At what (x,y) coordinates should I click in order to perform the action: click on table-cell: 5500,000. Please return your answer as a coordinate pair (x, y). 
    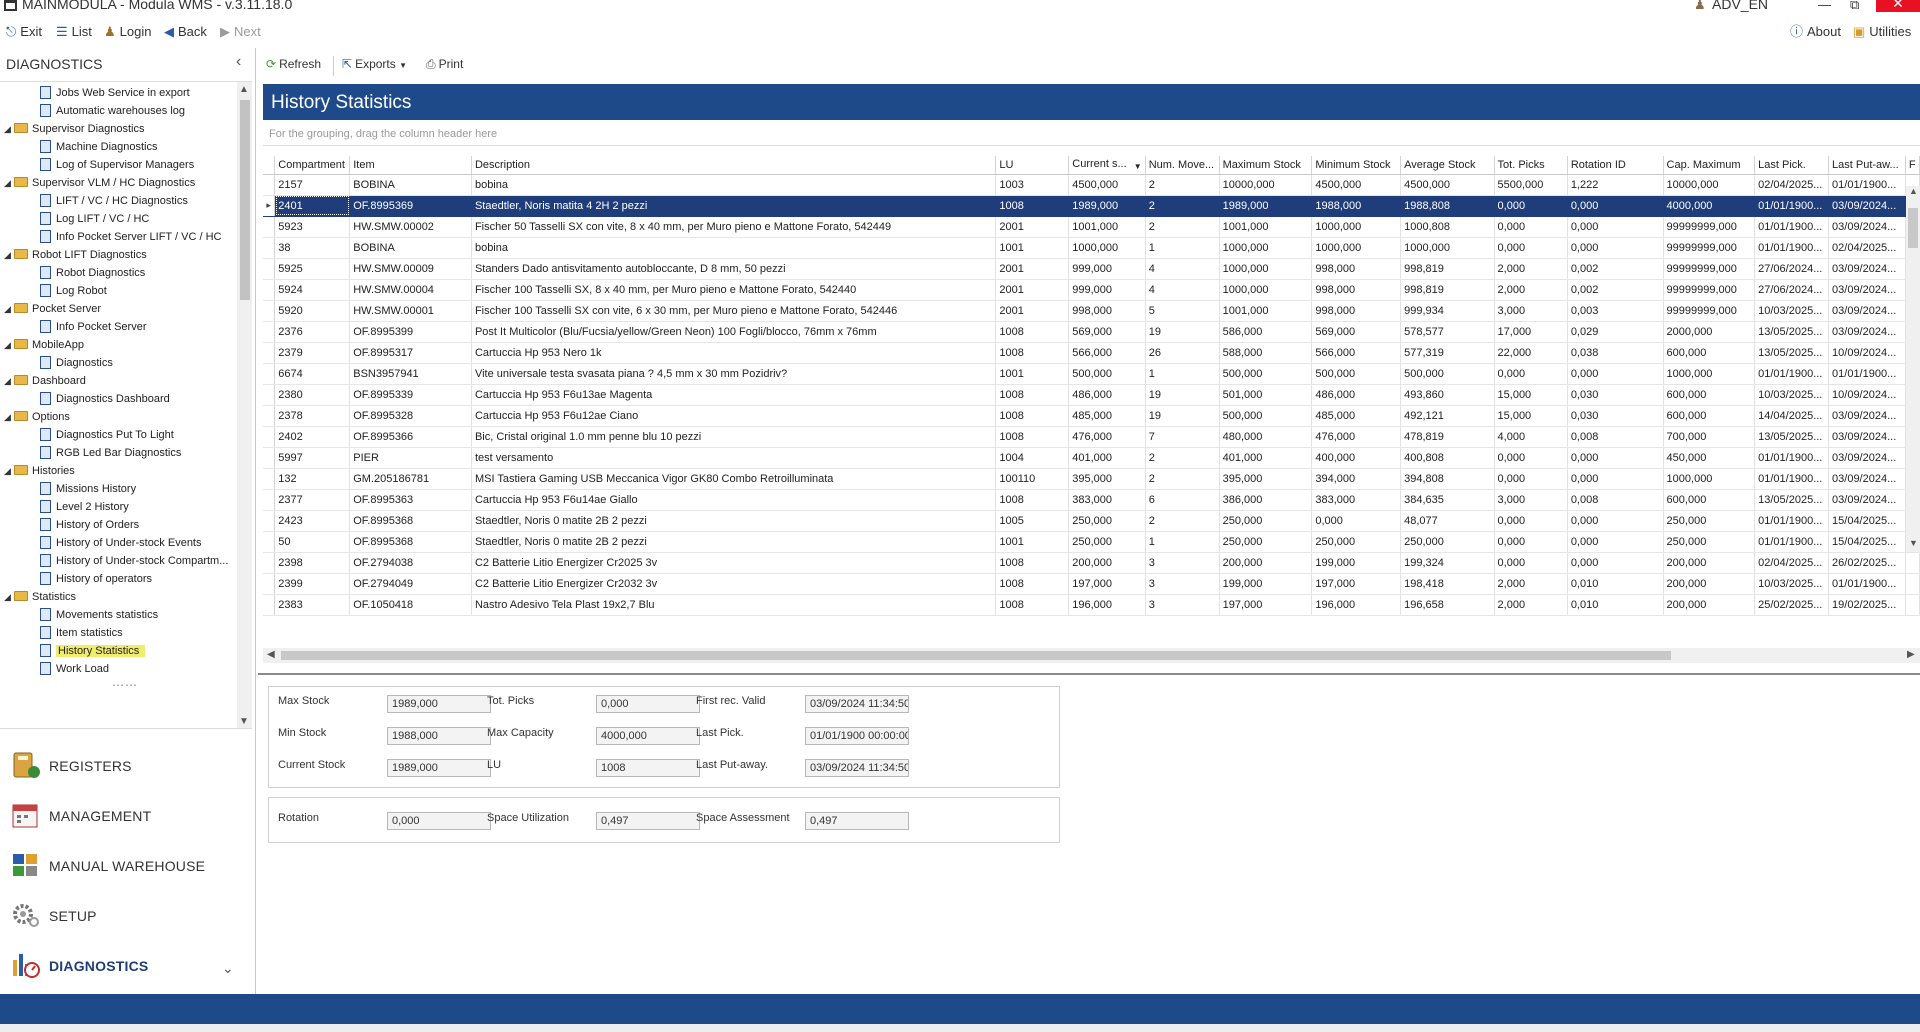
    Looking at the image, I should click on (1531, 185).